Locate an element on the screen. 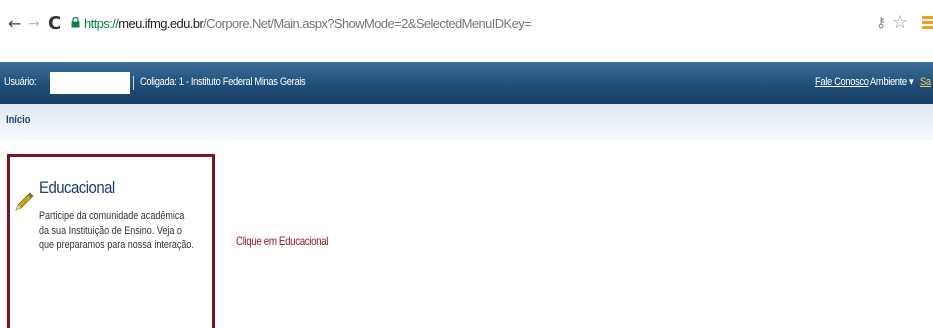  url-scheme: https:// is located at coordinates (101, 23).